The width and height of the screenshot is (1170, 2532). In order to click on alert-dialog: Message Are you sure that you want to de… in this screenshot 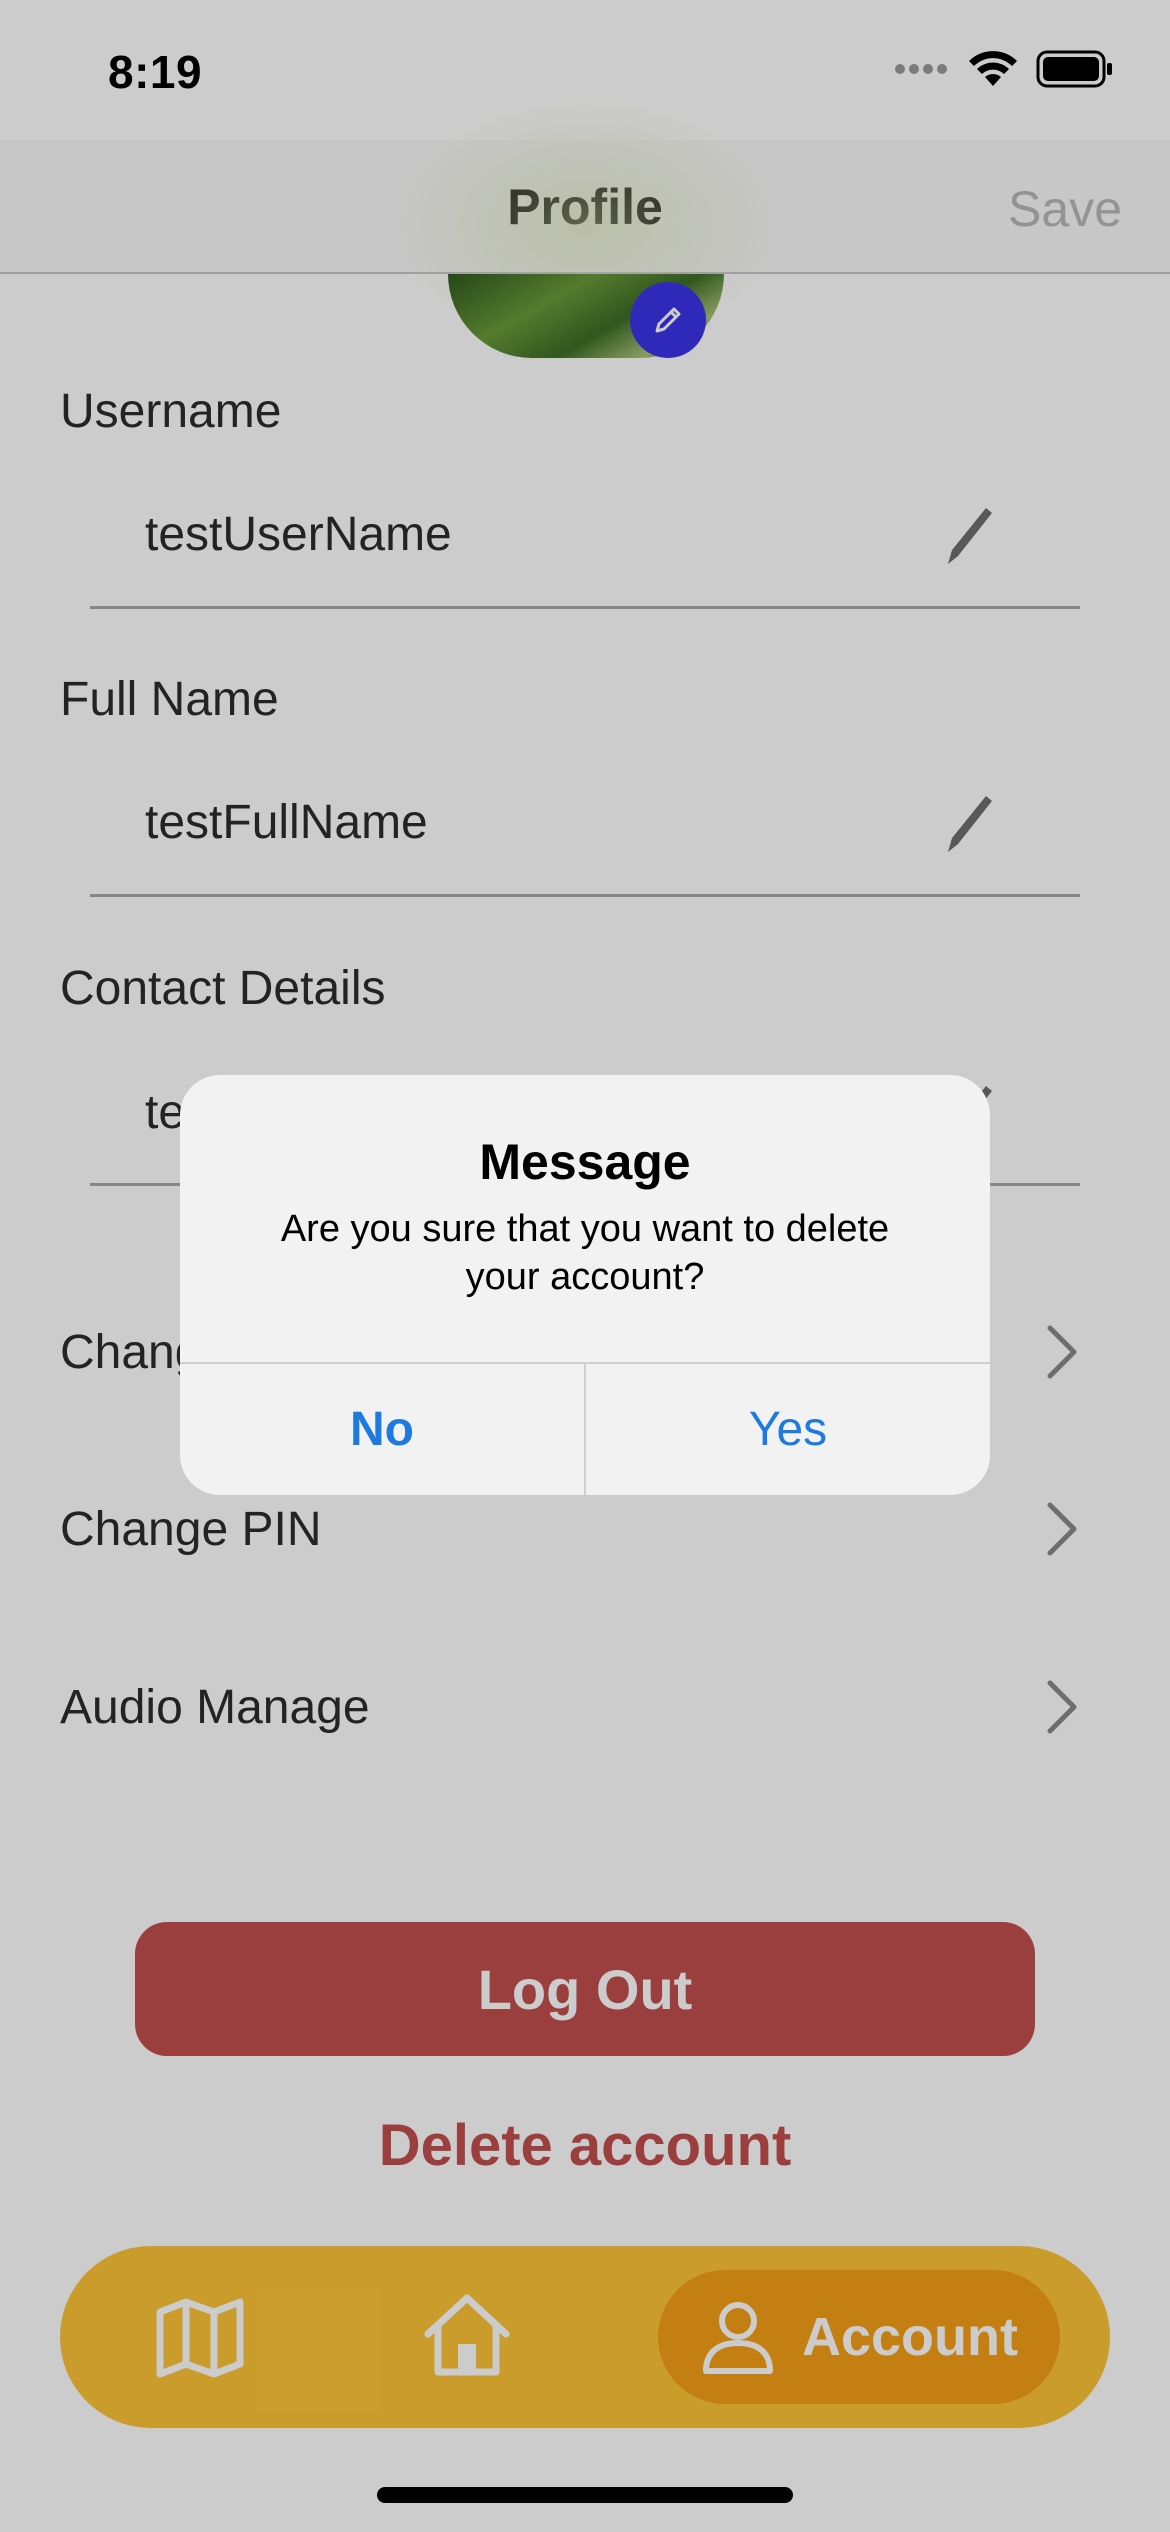, I will do `click(585, 1285)`.